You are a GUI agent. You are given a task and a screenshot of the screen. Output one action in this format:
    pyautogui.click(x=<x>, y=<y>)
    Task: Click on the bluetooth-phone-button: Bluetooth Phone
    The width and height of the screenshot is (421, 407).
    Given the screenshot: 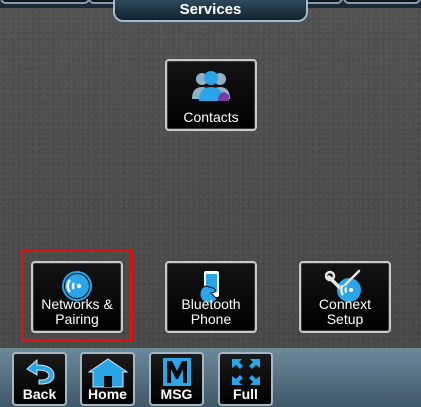 What is the action you would take?
    pyautogui.click(x=211, y=297)
    